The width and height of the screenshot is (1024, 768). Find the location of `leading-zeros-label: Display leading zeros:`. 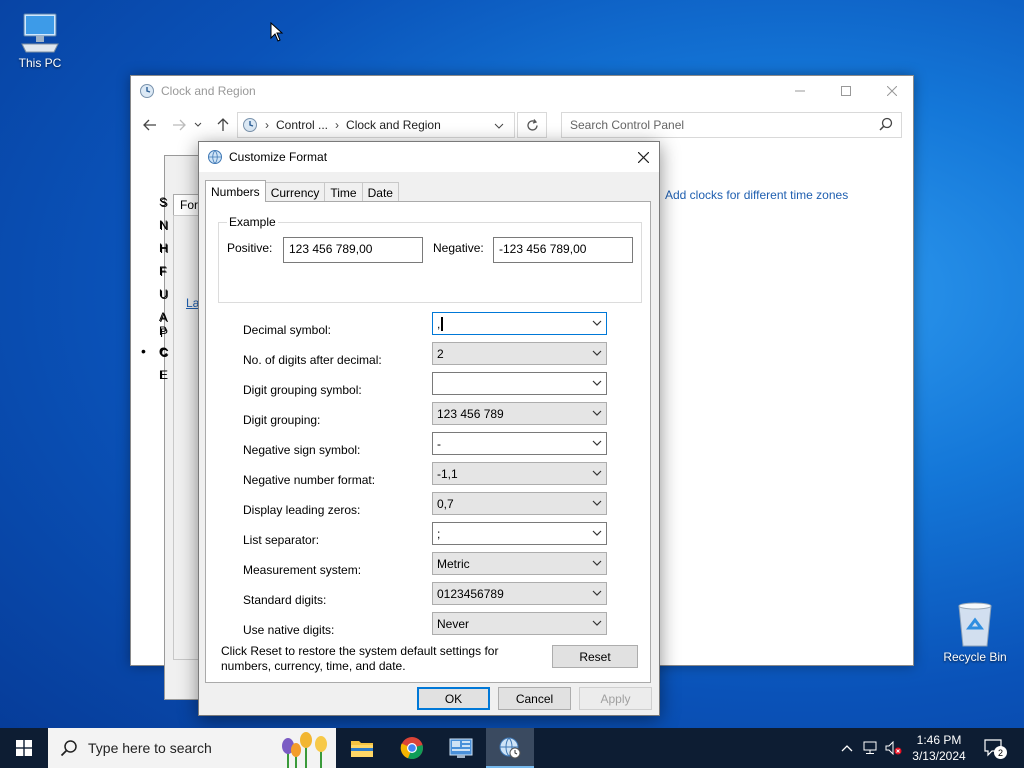

leading-zeros-label: Display leading zeros: is located at coordinates (302, 510).